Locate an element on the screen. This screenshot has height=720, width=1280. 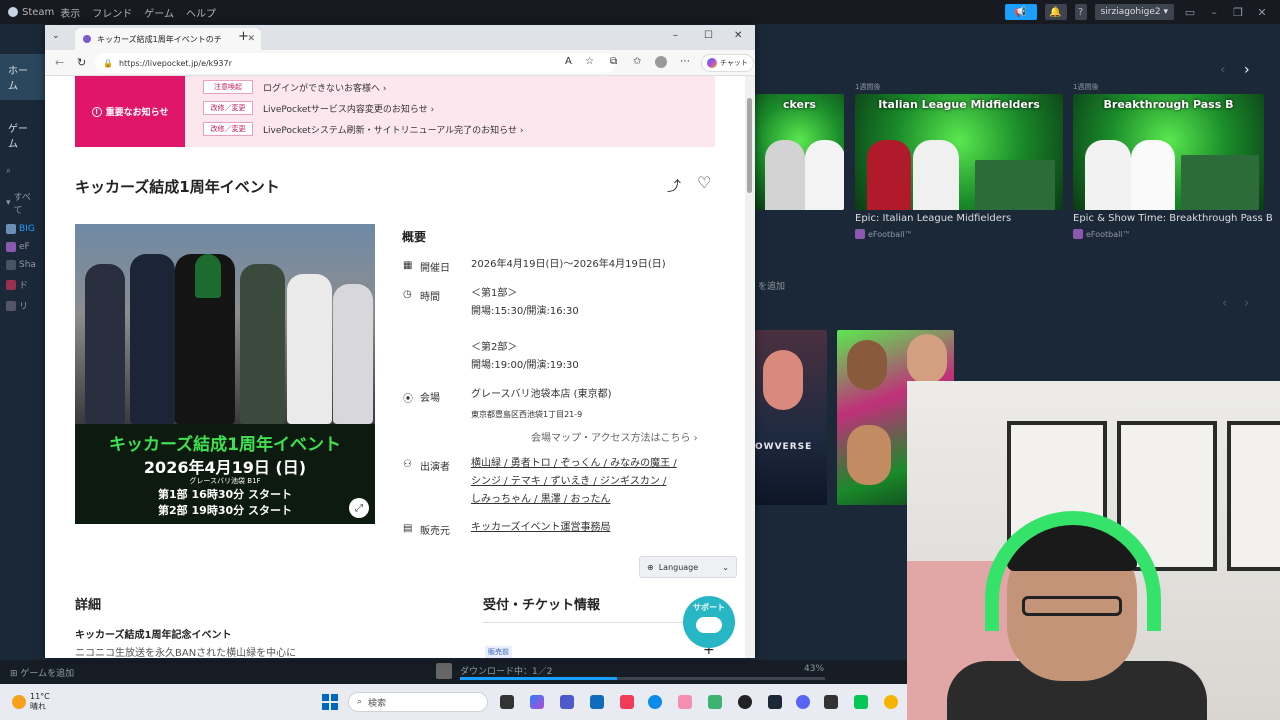
dlc-name: Epic: Italian League Midfielders is located at coordinates (933, 218).